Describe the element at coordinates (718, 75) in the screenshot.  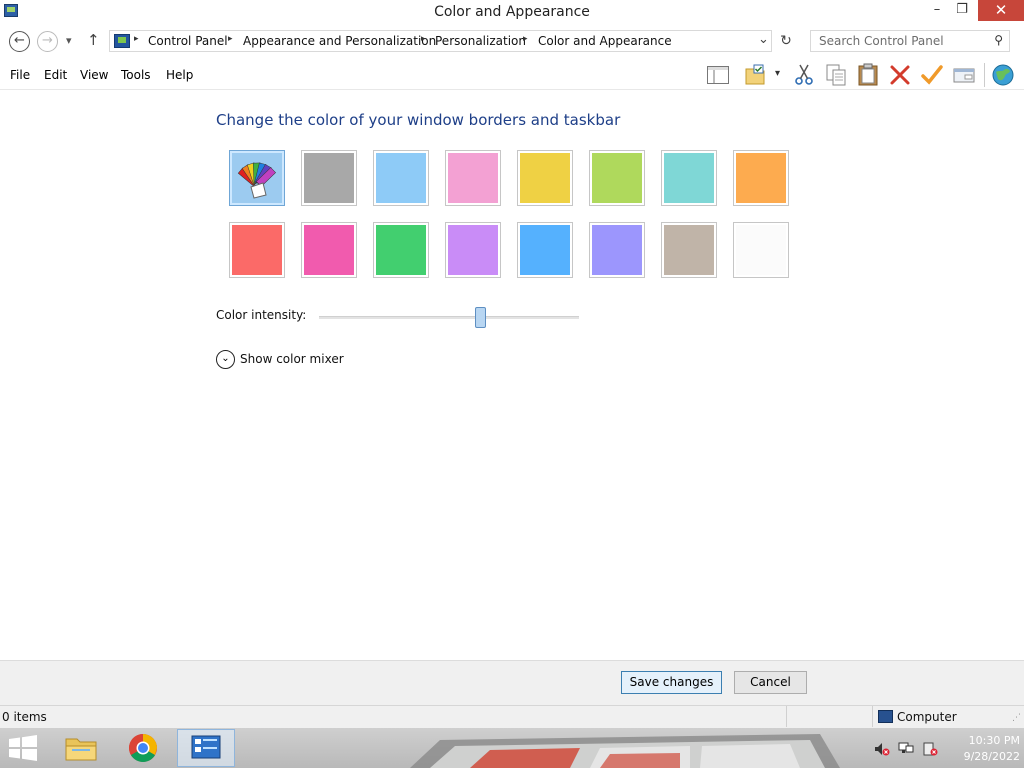
I see `preview-pane-icon` at that location.